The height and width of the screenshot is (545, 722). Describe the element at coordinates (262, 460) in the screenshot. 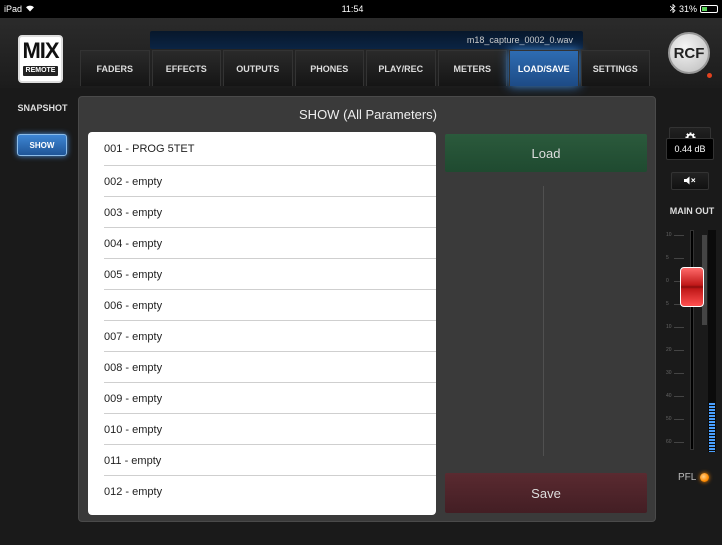

I see `list-item: 011 - empty` at that location.